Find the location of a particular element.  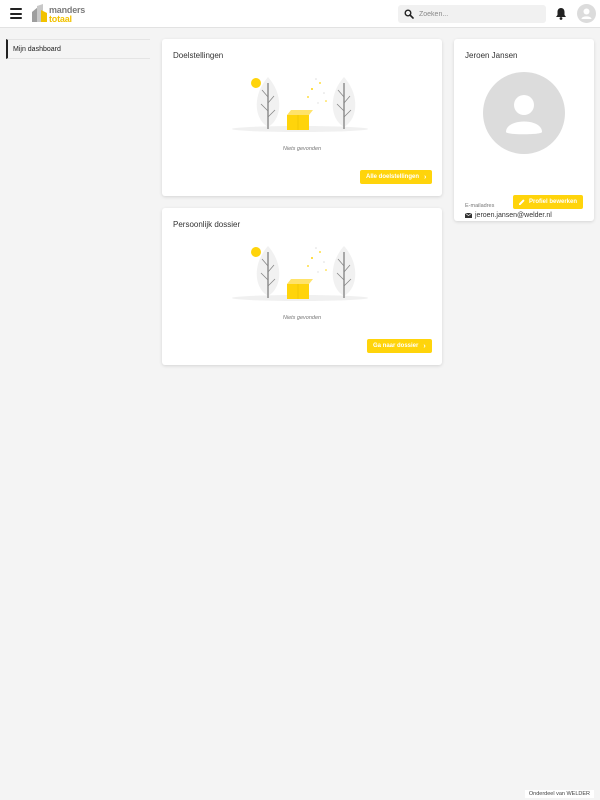

logo: manders totaal is located at coordinates (61, 14).